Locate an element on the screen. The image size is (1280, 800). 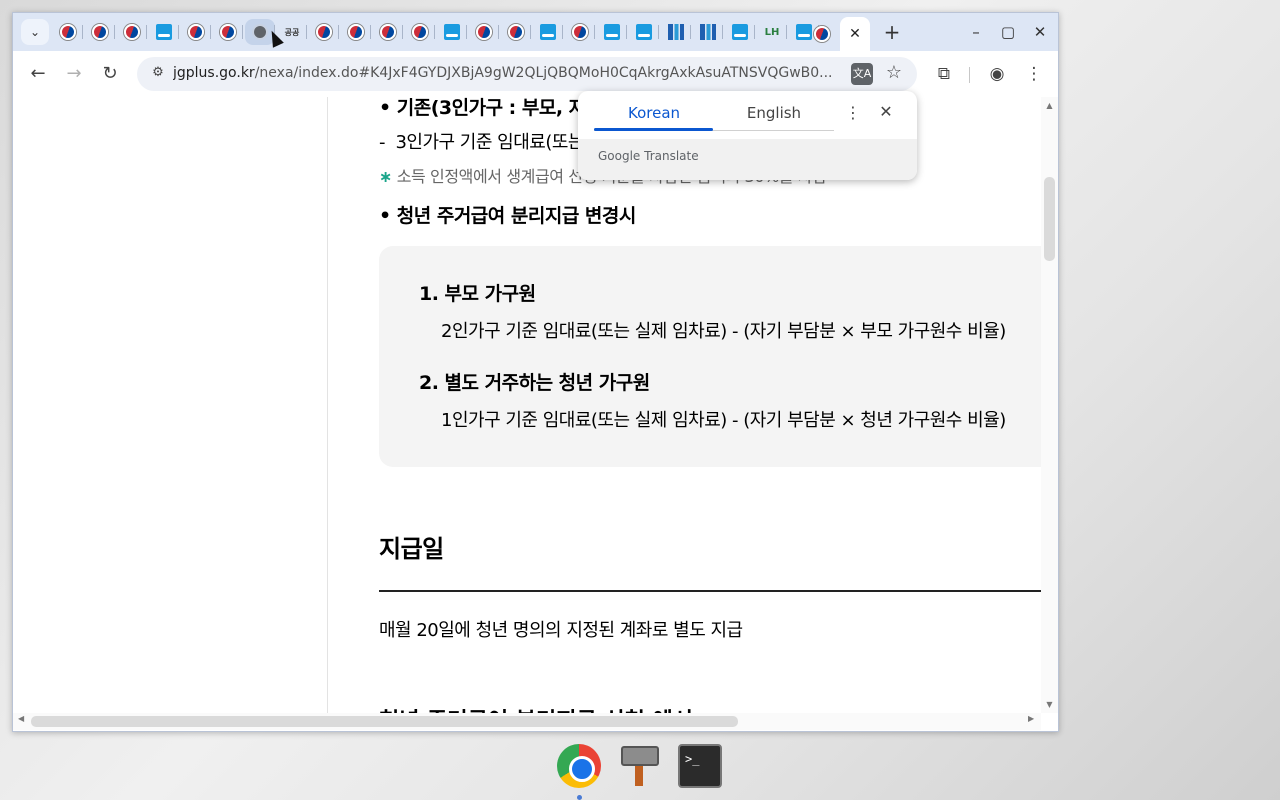
translate-options-icon: ⋮ is located at coordinates (853, 112).